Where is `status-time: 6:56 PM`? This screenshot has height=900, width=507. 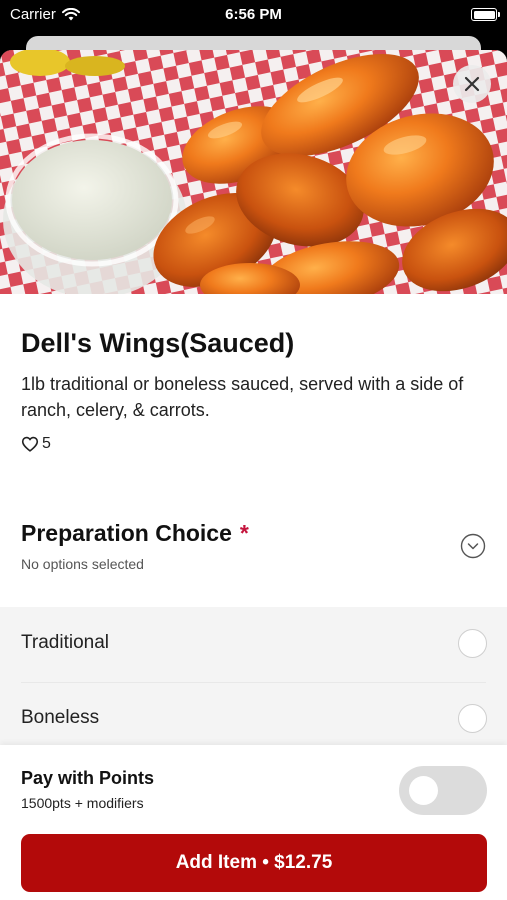
status-time: 6:56 PM is located at coordinates (253, 14).